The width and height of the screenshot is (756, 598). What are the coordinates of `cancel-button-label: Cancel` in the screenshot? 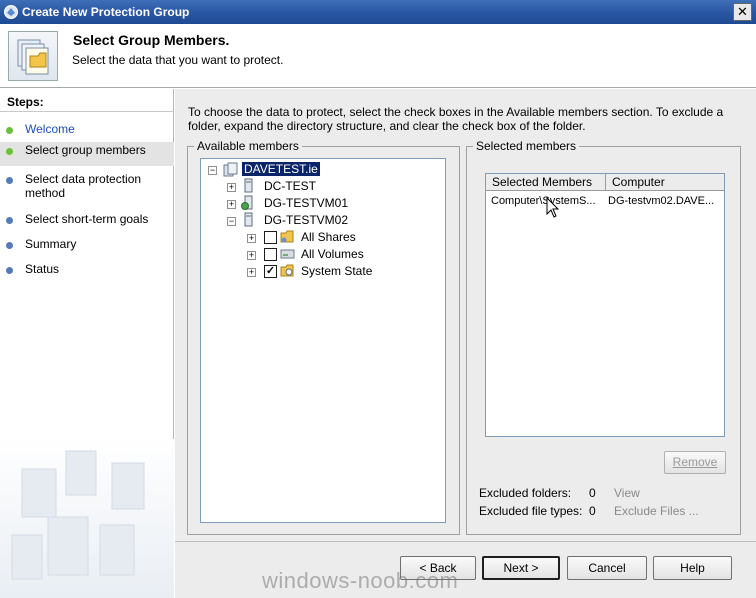 It's located at (607, 568).